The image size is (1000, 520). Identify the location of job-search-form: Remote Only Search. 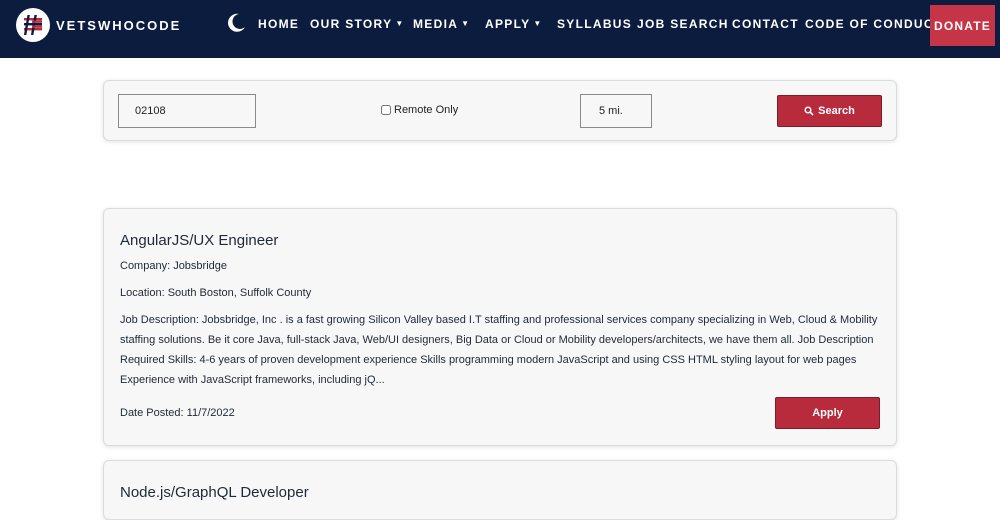
(500, 110).